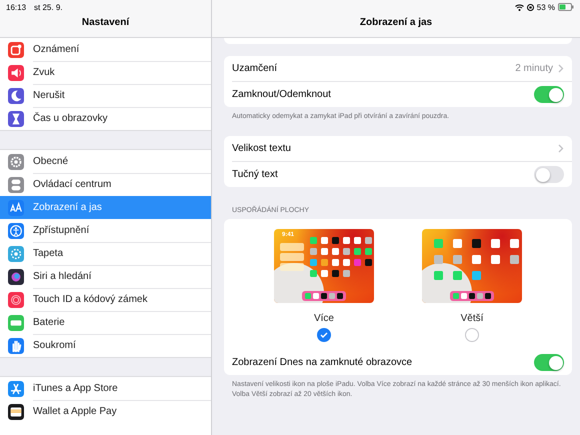 The height and width of the screenshot is (435, 580). Describe the element at coordinates (16, 388) in the screenshot. I see `app-store-icon` at that location.